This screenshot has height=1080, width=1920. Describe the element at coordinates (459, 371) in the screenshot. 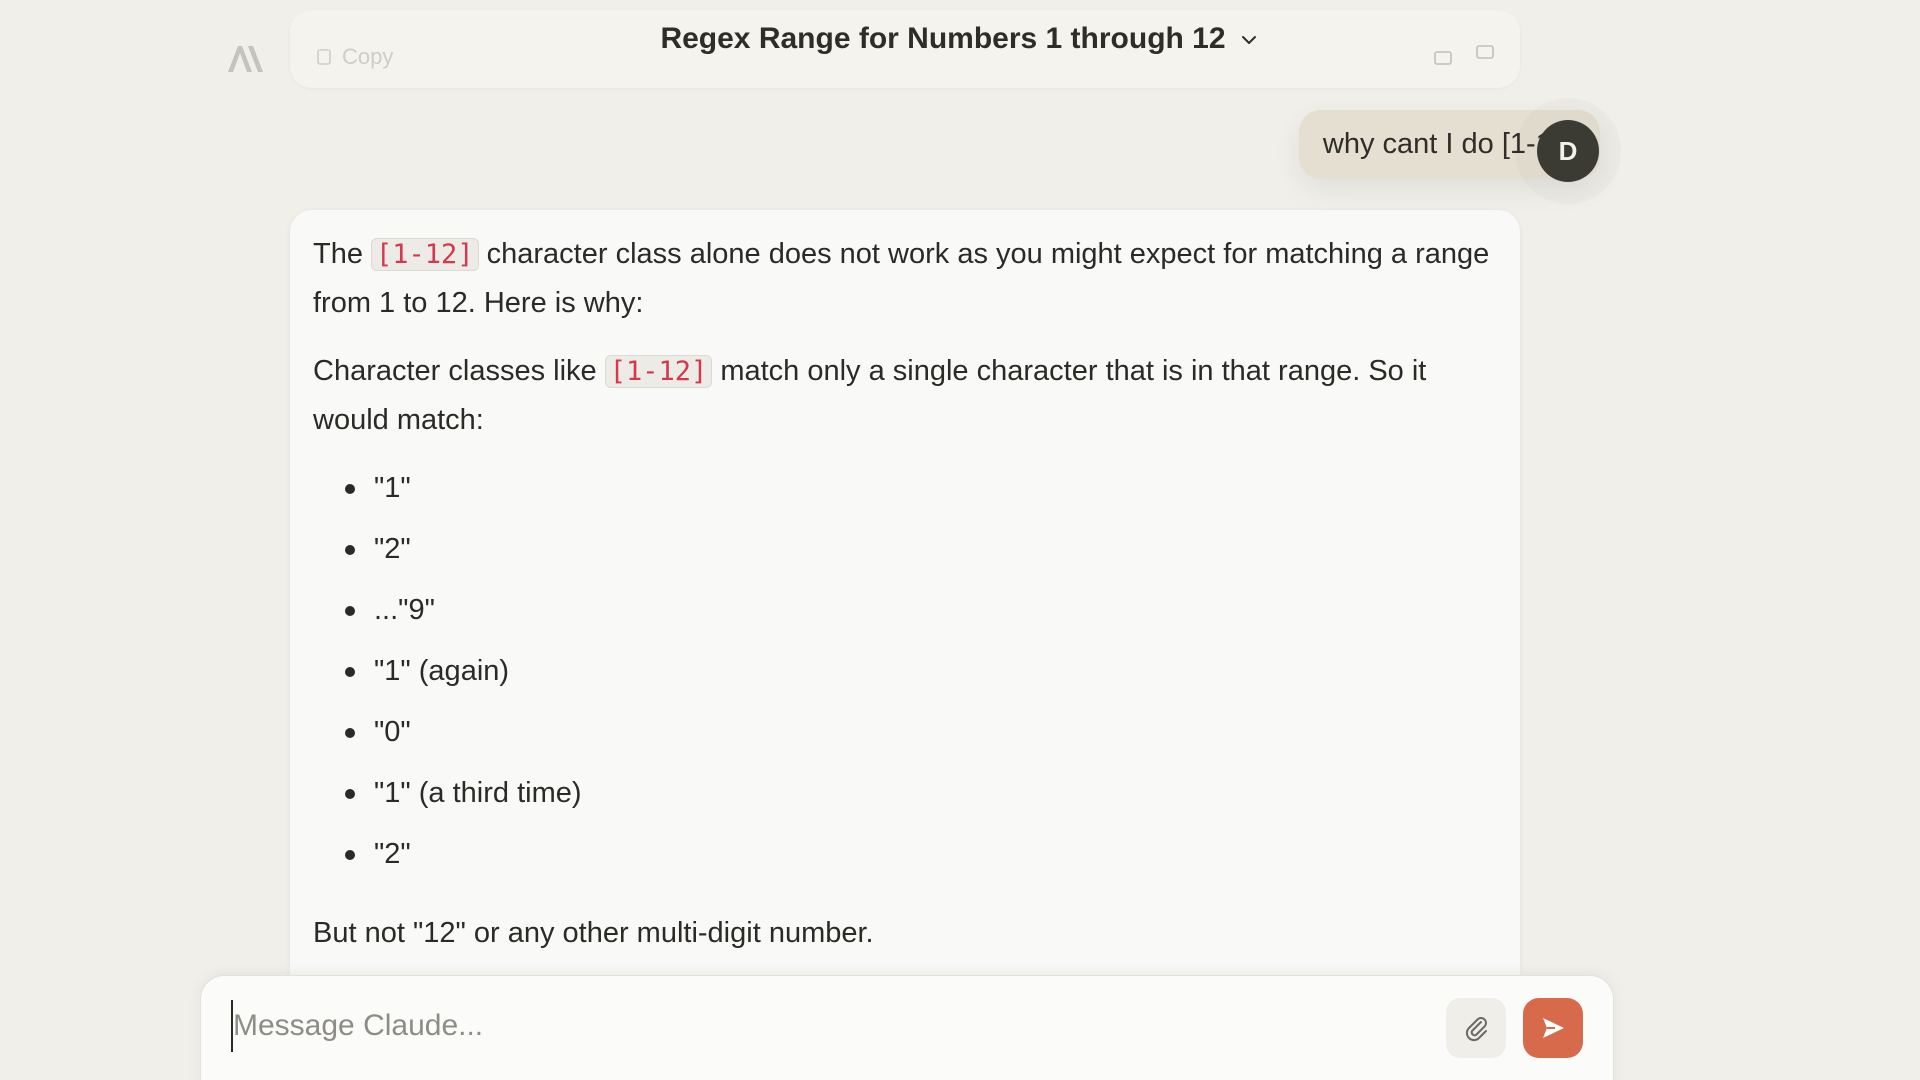

I see `text-span: Character classes like` at that location.